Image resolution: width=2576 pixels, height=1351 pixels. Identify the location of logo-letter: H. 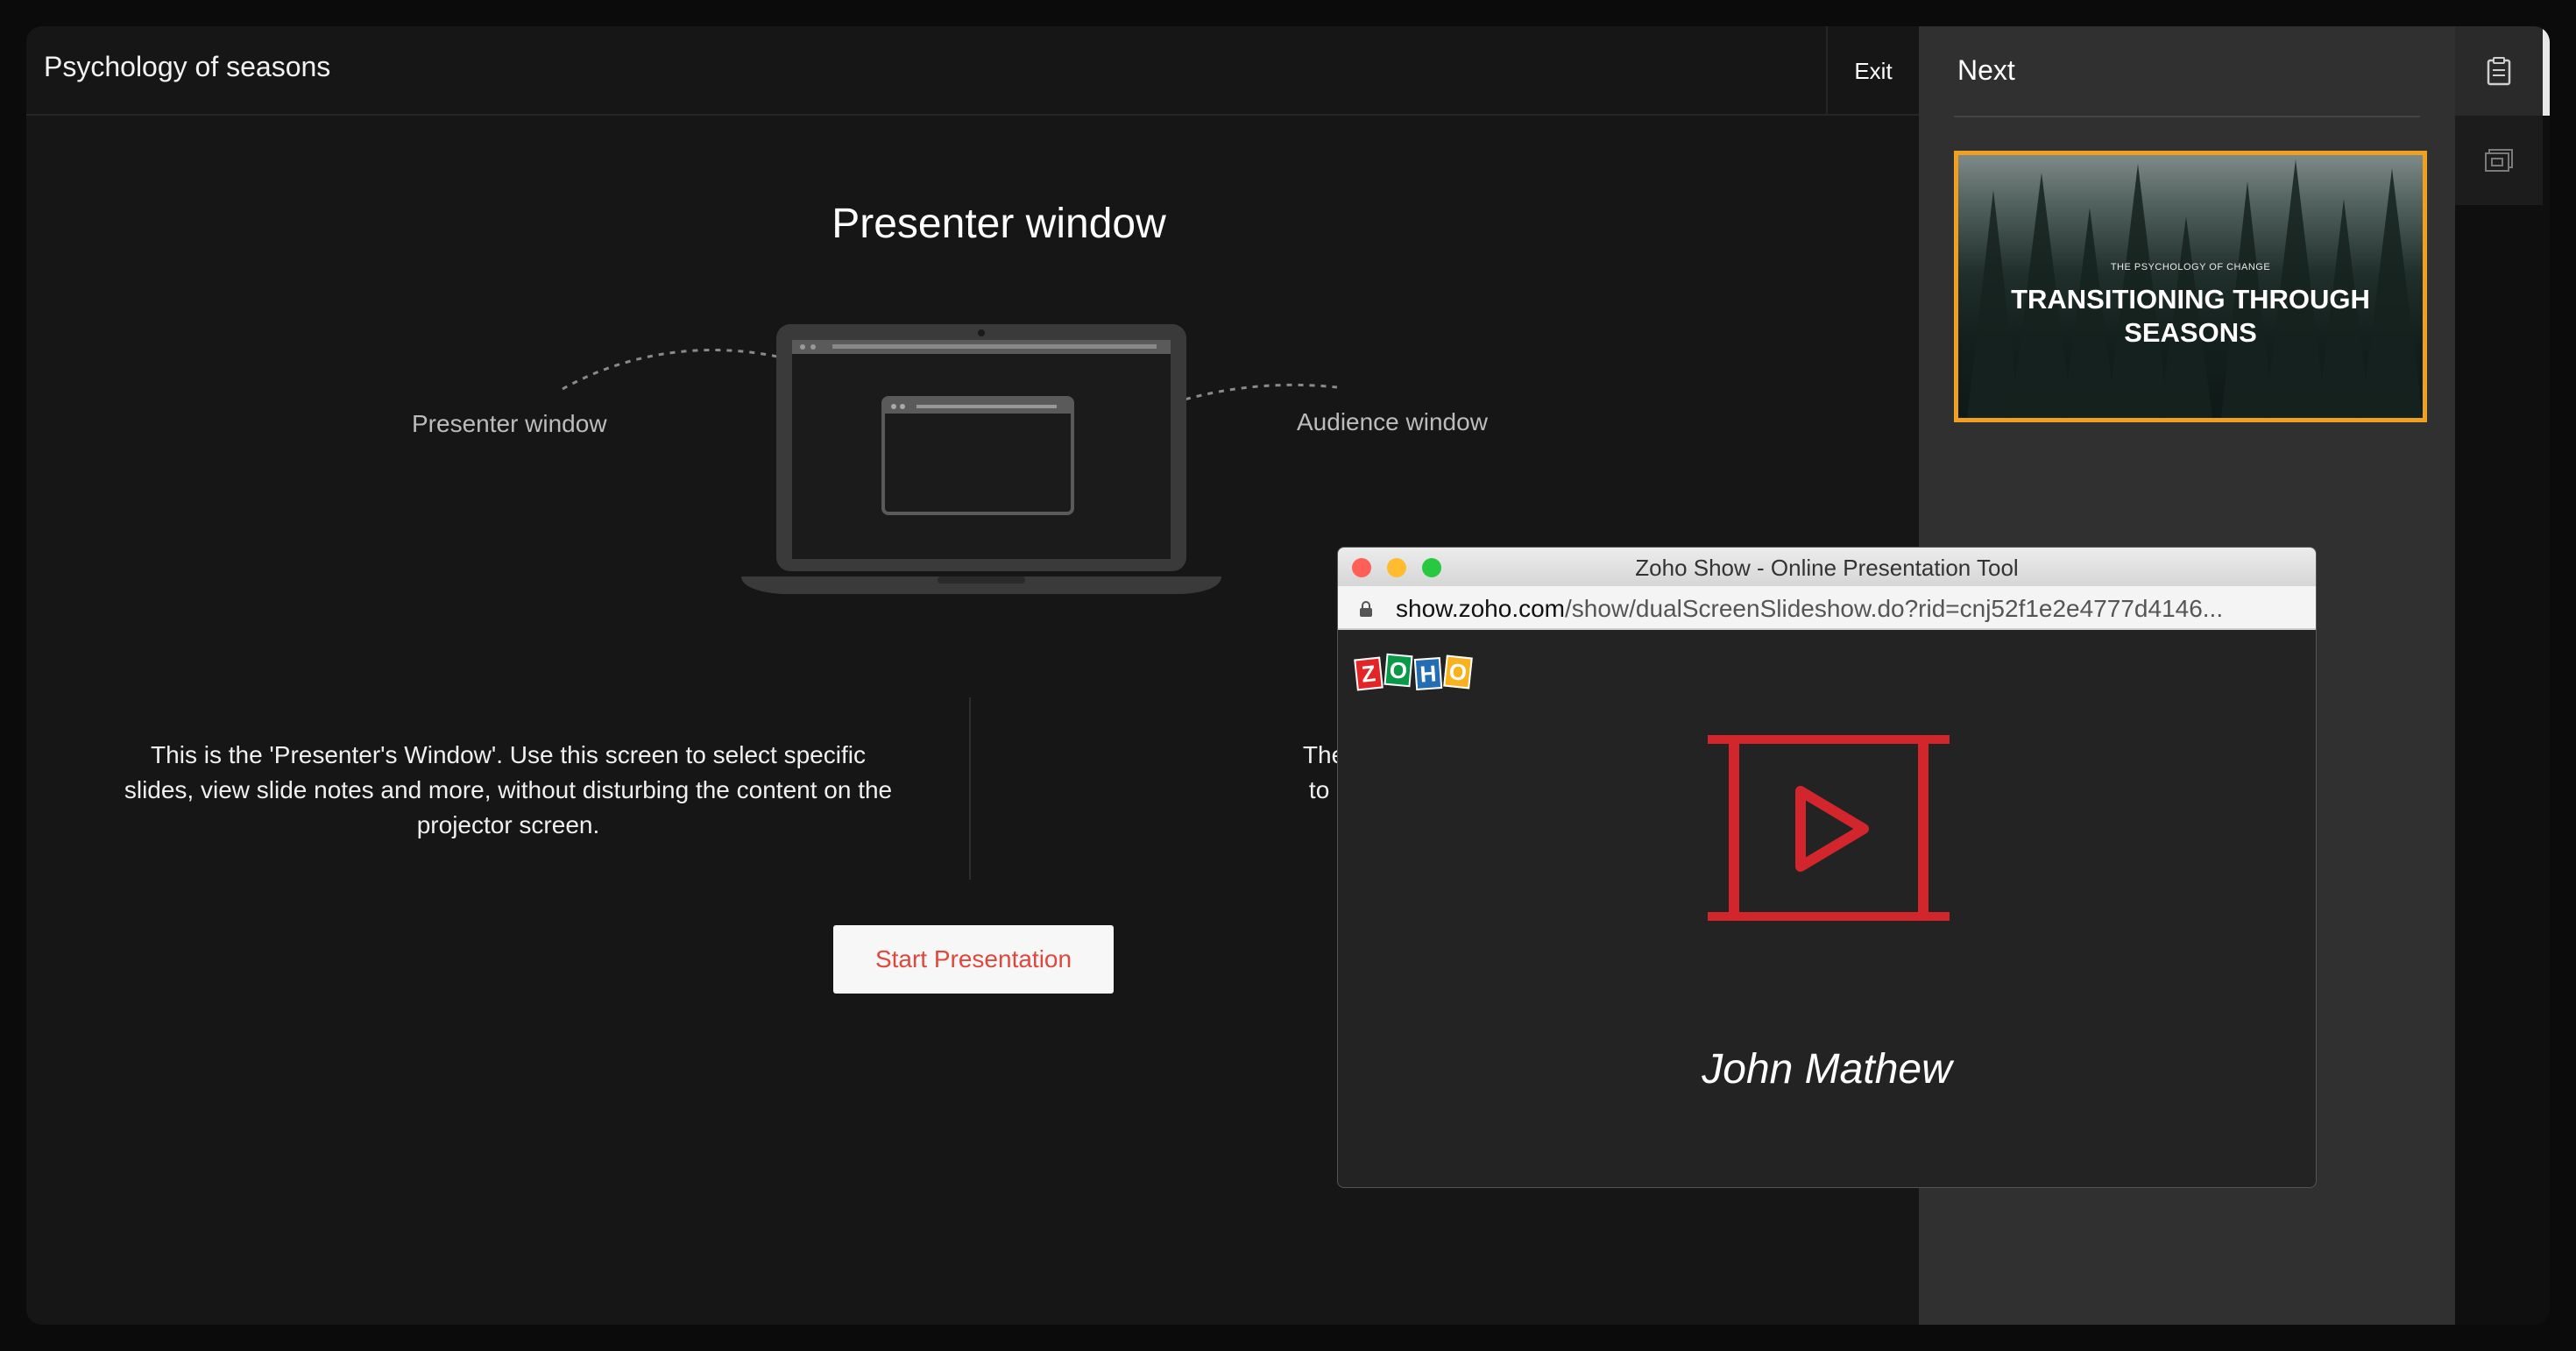
(1428, 673).